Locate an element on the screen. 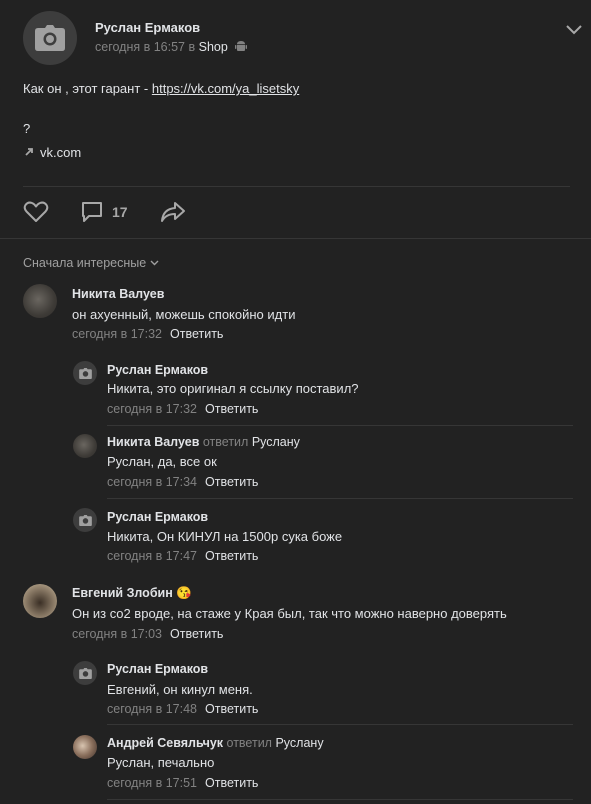 The height and width of the screenshot is (804, 591). post-link: https://vk.com/ya_lisetsky is located at coordinates (225, 88).